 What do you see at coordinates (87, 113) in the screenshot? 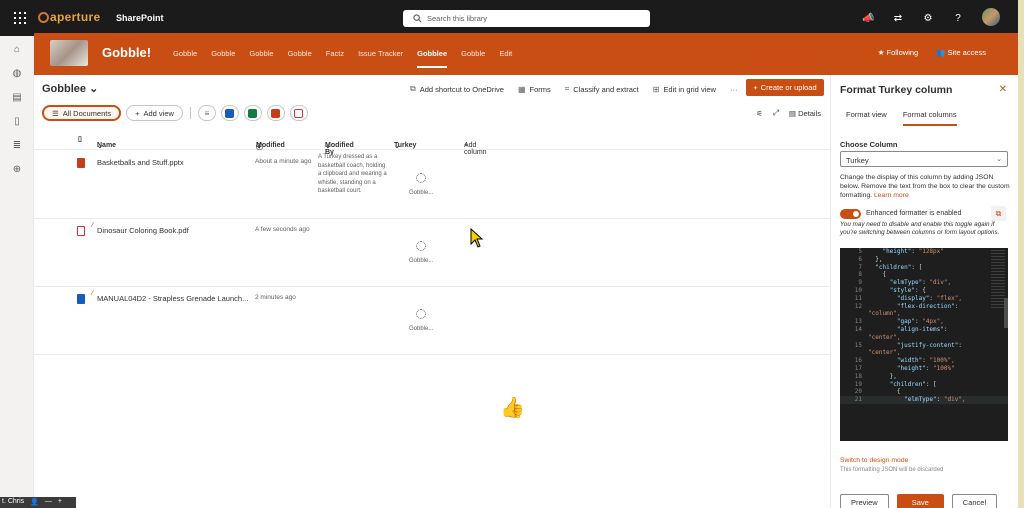
I see `all-documents-label: All Documents` at bounding box center [87, 113].